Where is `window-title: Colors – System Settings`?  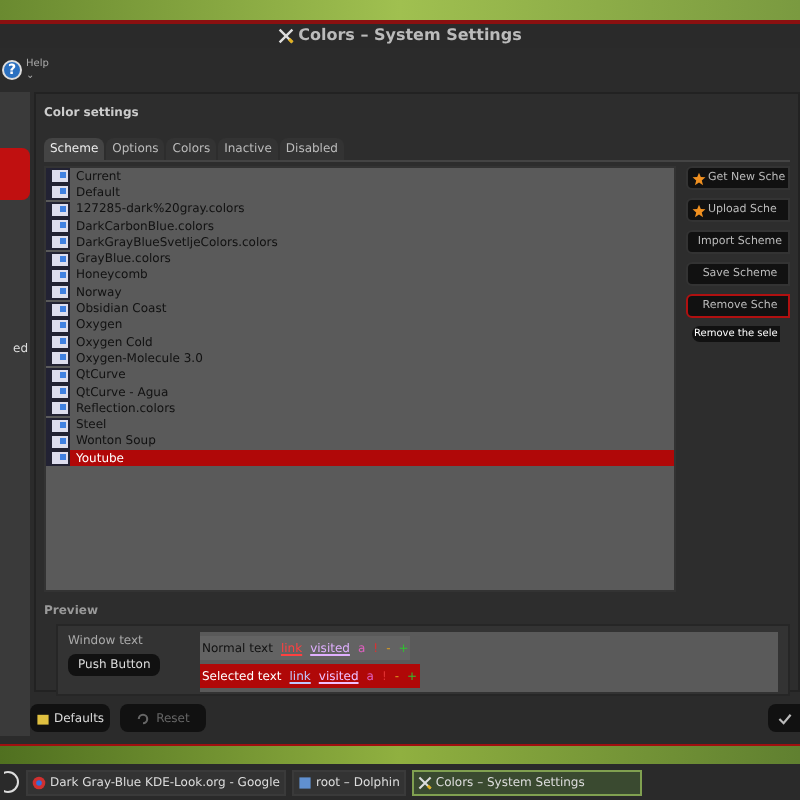 window-title: Colors – System Settings is located at coordinates (410, 36).